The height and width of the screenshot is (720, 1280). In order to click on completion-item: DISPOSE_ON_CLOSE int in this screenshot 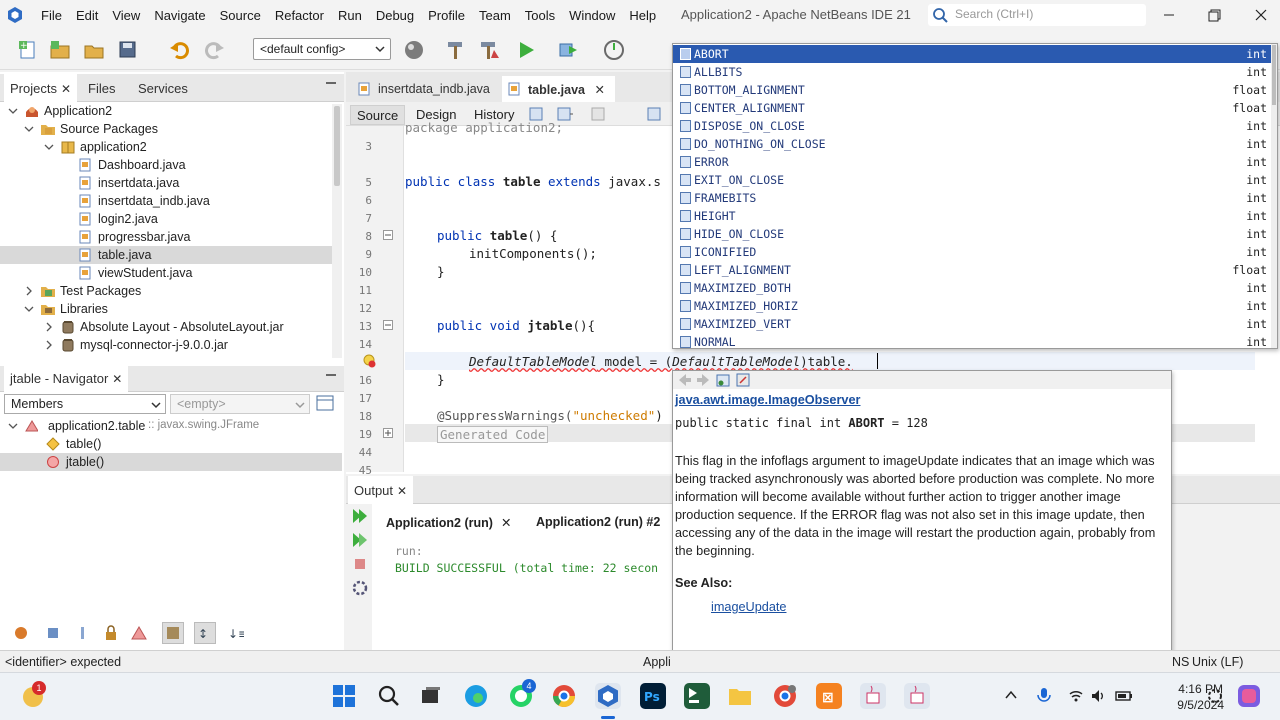, I will do `click(975, 126)`.